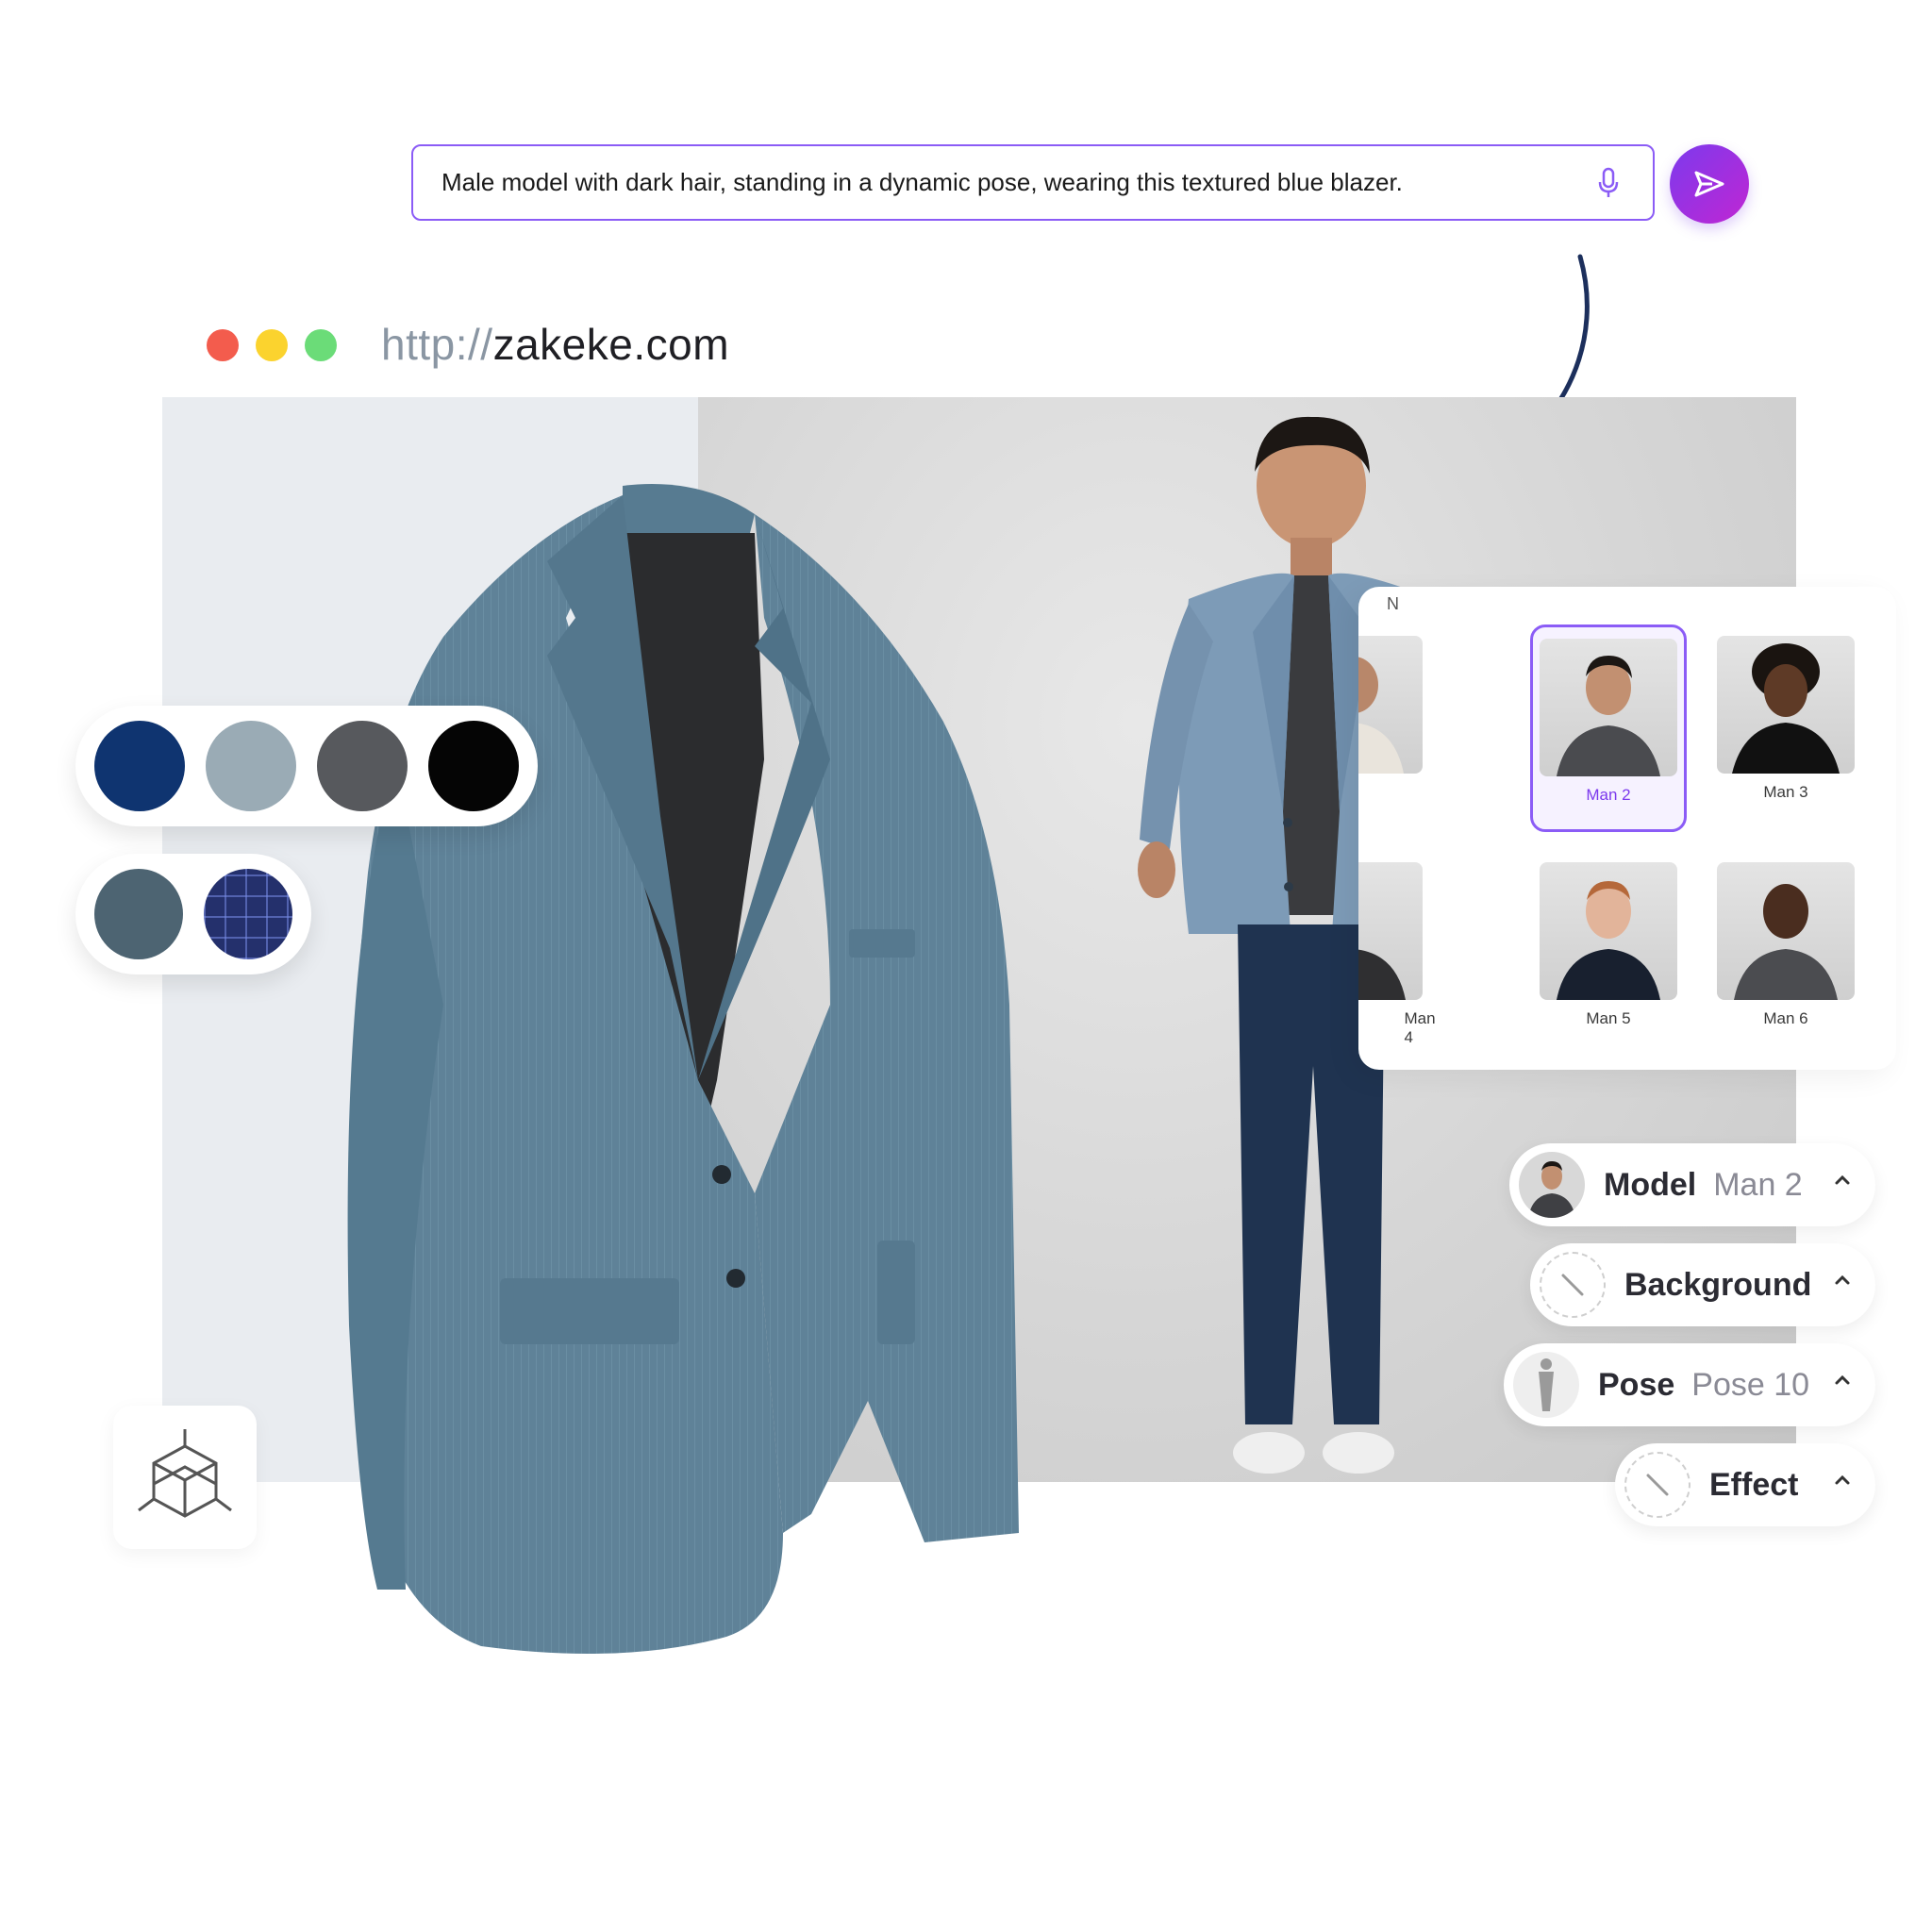  Describe the element at coordinates (1608, 795) in the screenshot. I see `model-name-label: Man 2` at that location.